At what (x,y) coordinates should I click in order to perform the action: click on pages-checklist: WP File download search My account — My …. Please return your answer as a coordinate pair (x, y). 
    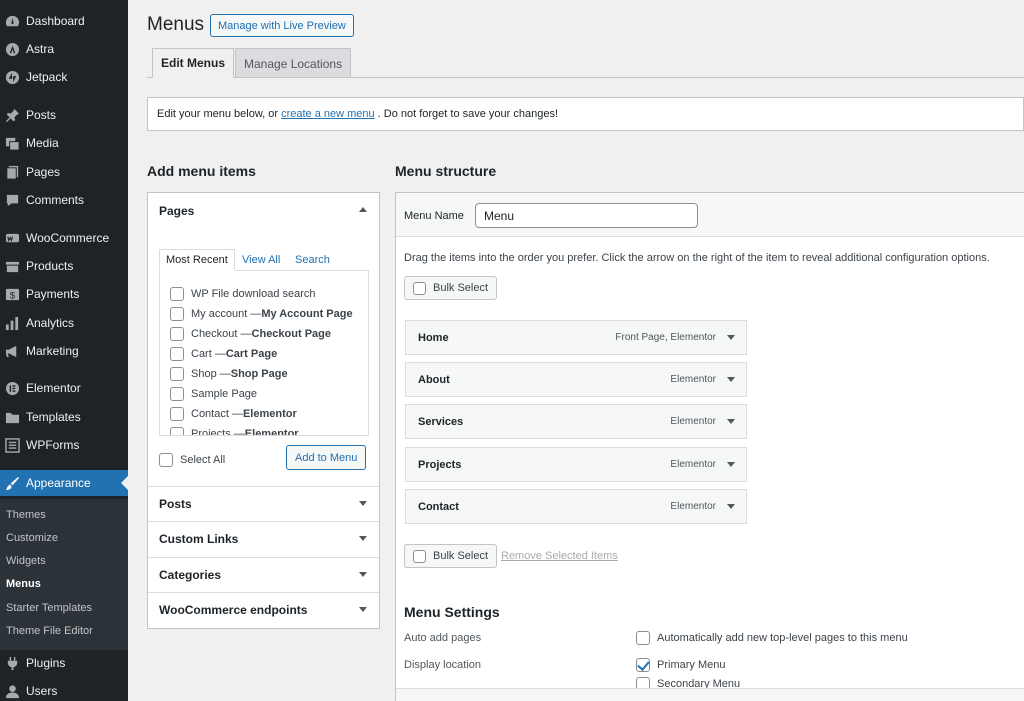
    Looking at the image, I should click on (264, 353).